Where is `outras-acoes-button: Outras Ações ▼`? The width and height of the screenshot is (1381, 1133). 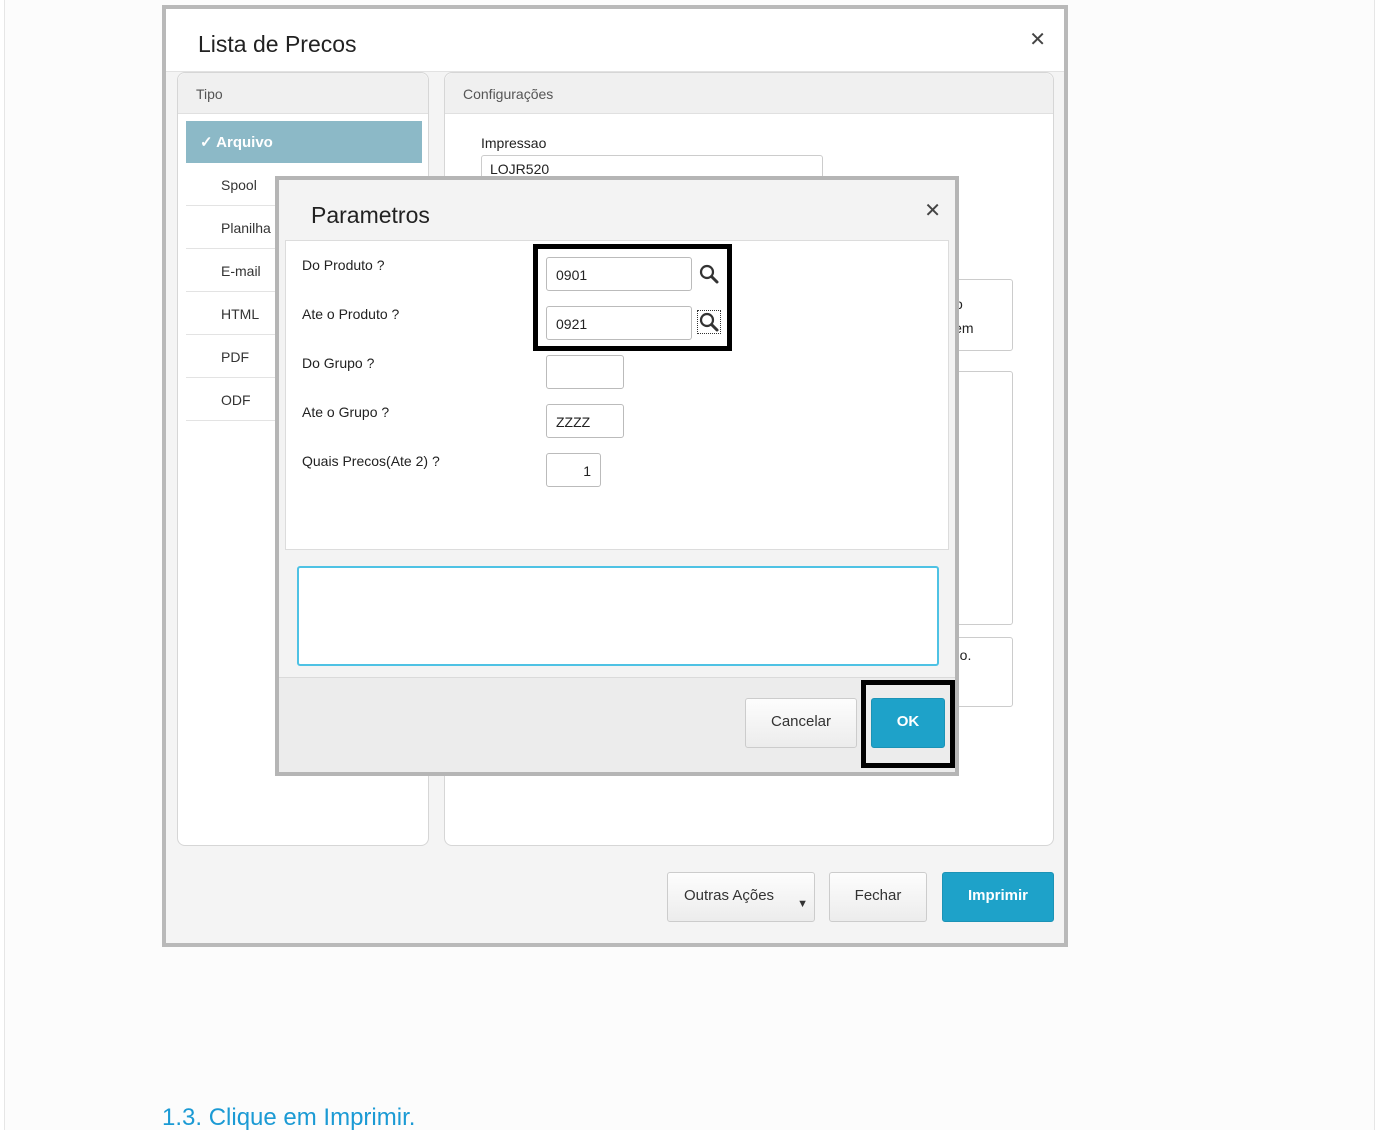 outras-acoes-button: Outras Ações ▼ is located at coordinates (741, 897).